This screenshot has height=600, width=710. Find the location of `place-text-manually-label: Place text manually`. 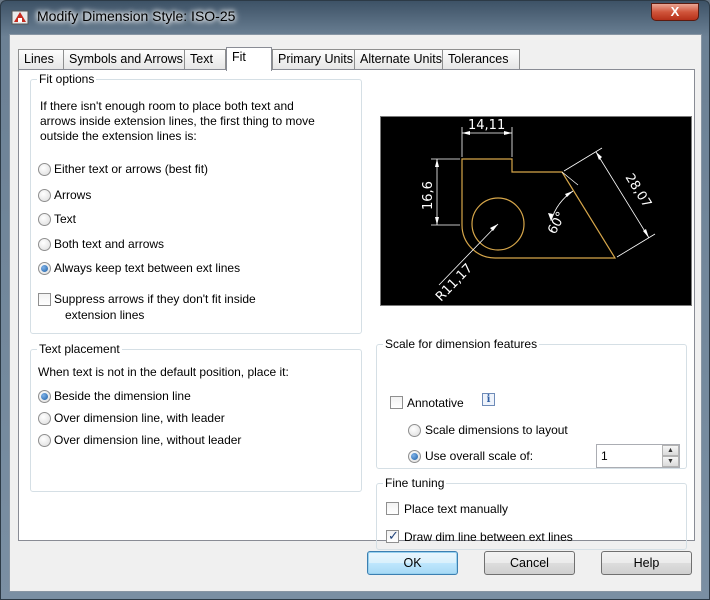

place-text-manually-label: Place text manually is located at coordinates (456, 509).